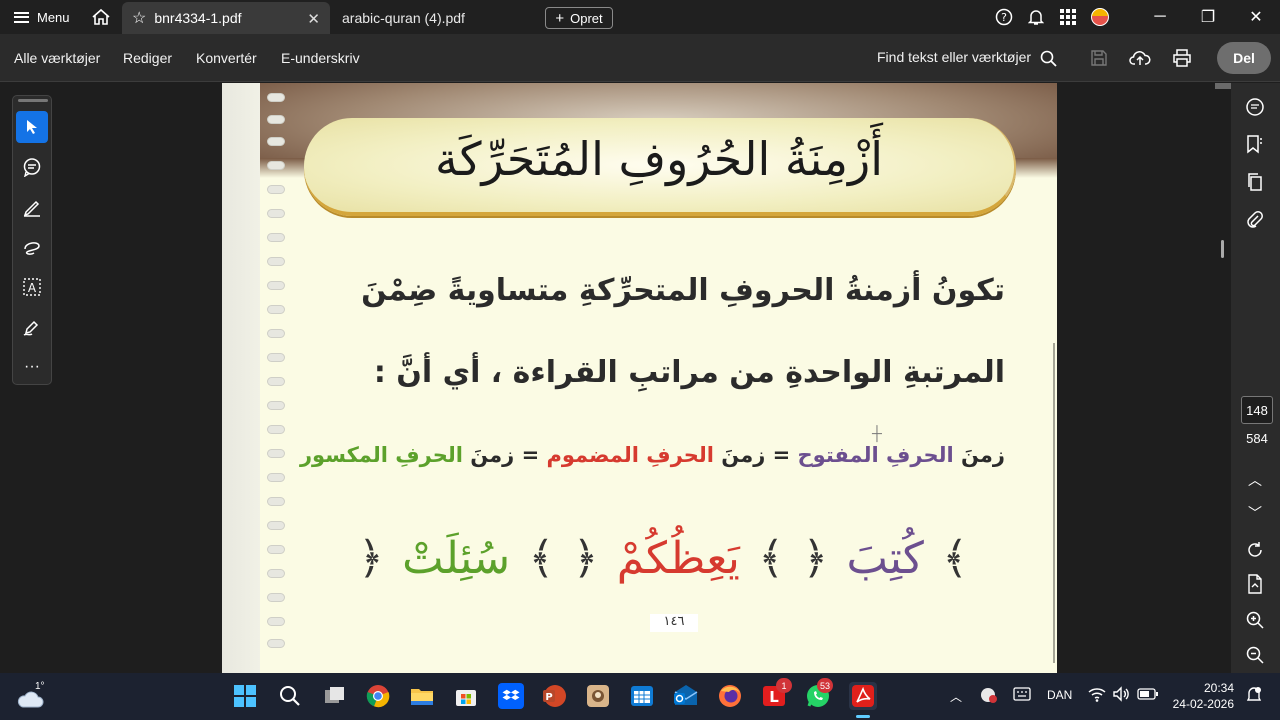 The height and width of the screenshot is (720, 1280). What do you see at coordinates (245, 696) in the screenshot?
I see `start-button` at bounding box center [245, 696].